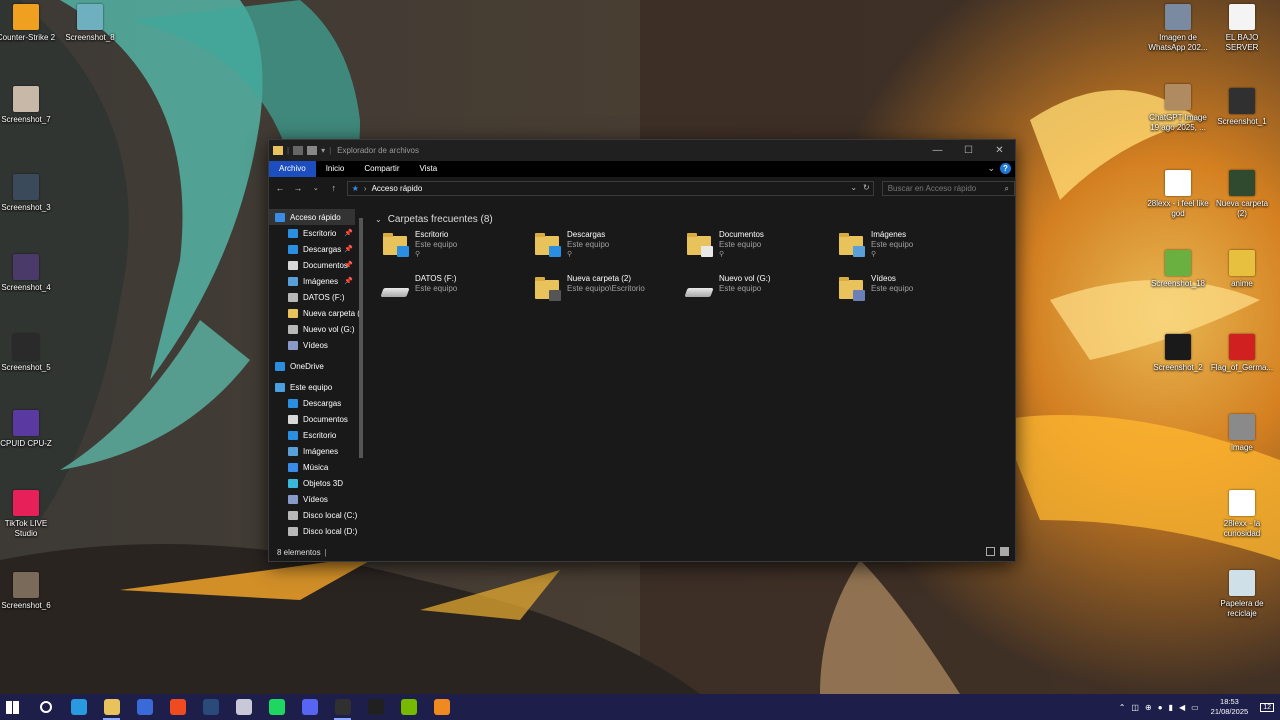  Describe the element at coordinates (968, 150) in the screenshot. I see `maximize-button: ☐` at that location.